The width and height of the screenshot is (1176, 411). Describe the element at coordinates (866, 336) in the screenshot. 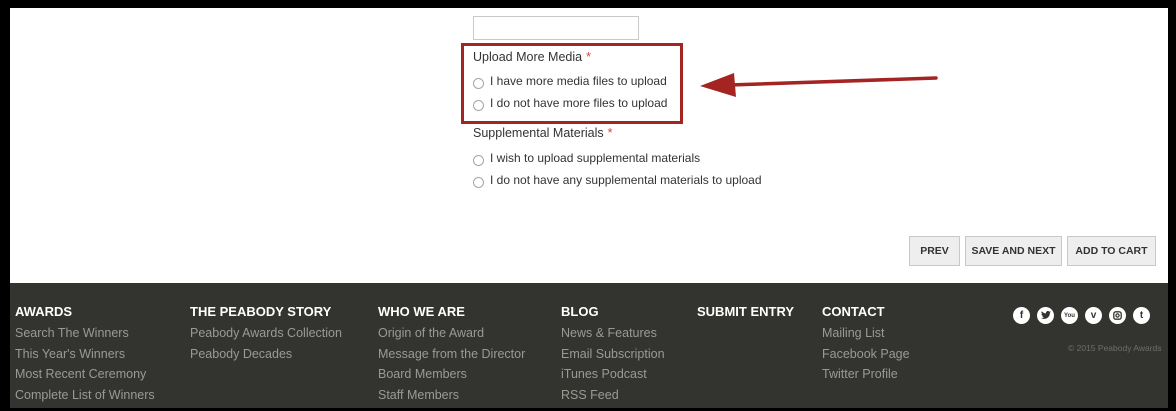

I see `footer-link: Mailing List` at that location.